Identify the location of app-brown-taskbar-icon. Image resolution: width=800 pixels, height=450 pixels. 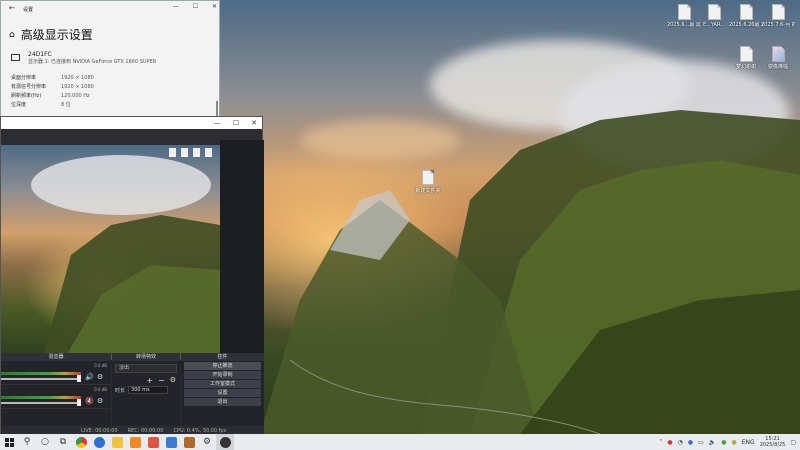
(189, 442).